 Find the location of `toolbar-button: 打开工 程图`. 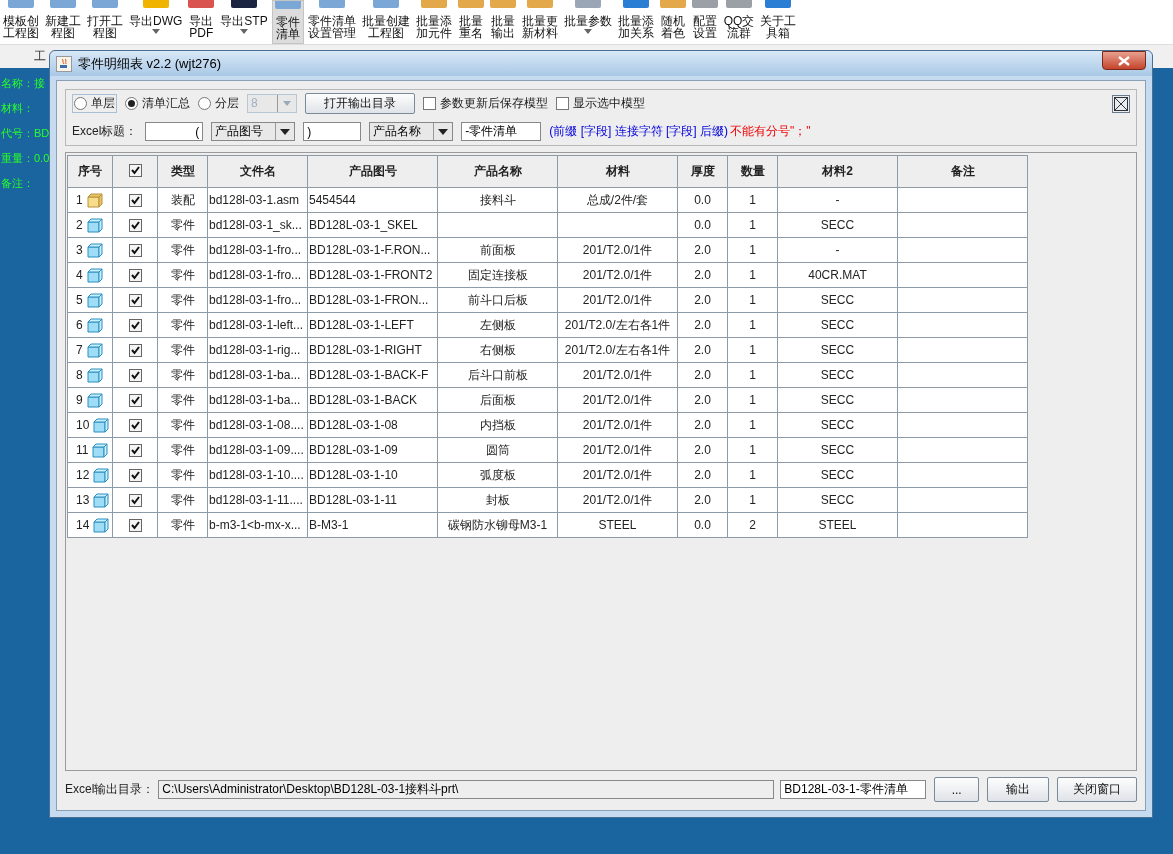

toolbar-button: 打开工 程图 is located at coordinates (105, 22).